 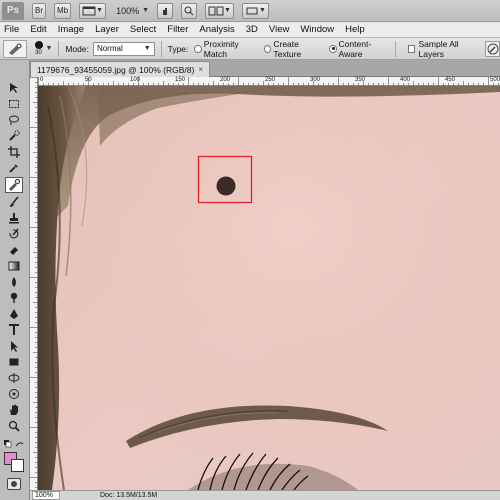 What do you see at coordinates (14, 202) in the screenshot?
I see `brush-tool` at bounding box center [14, 202].